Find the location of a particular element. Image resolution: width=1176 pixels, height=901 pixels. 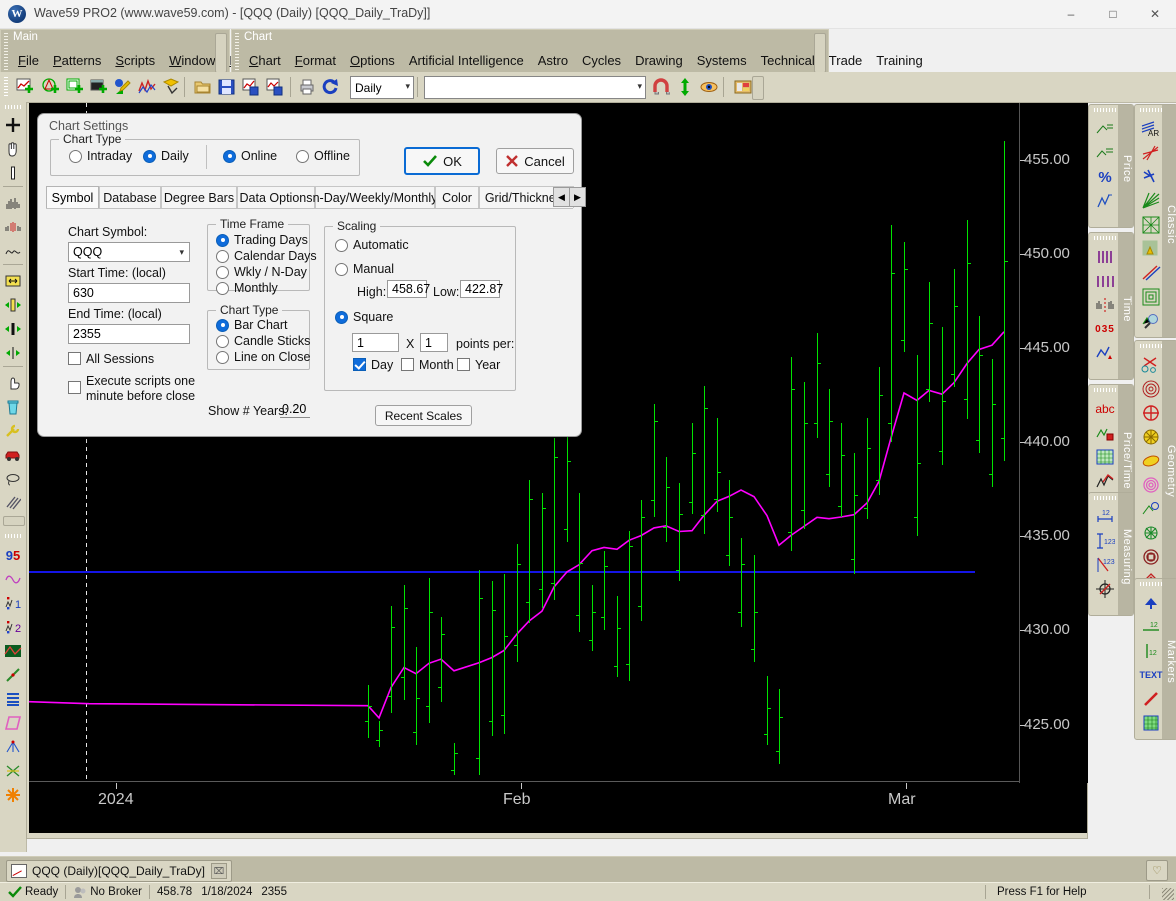

menu-patterns: Patterns is located at coordinates (77, 60).